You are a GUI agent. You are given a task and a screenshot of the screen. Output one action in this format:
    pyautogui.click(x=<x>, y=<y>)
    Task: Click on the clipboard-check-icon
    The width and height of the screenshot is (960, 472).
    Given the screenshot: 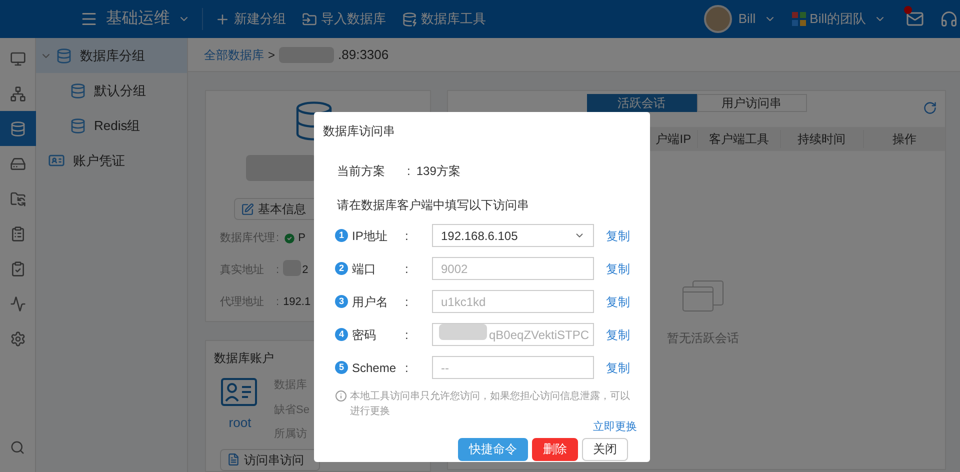 What is the action you would take?
    pyautogui.click(x=18, y=268)
    